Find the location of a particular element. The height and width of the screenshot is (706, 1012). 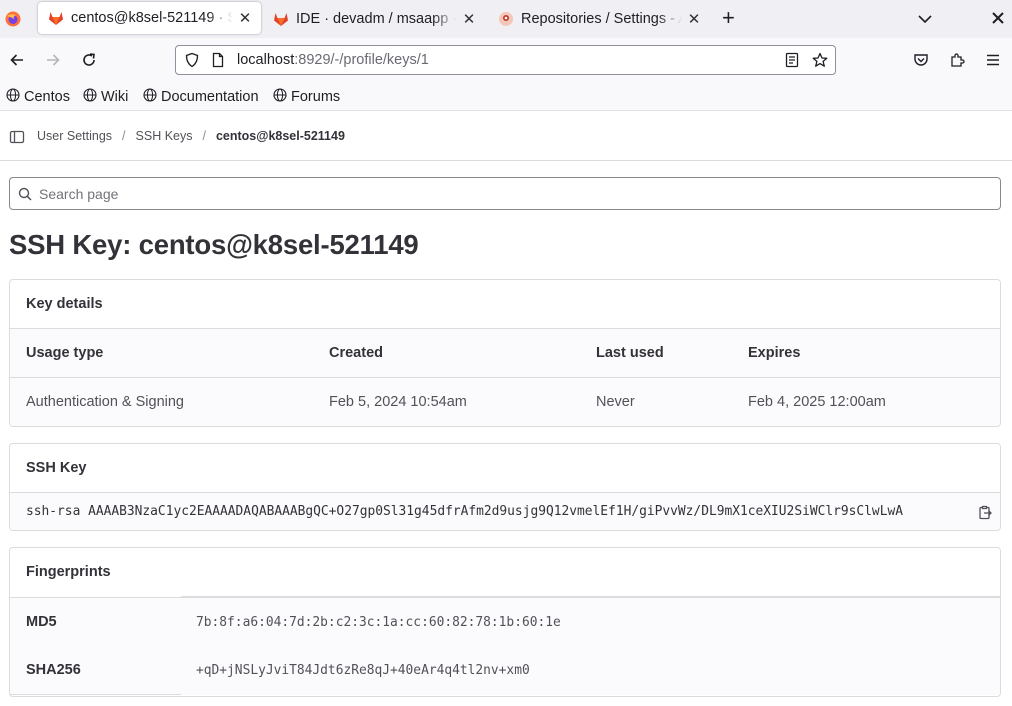

copy-icon is located at coordinates (985, 512).